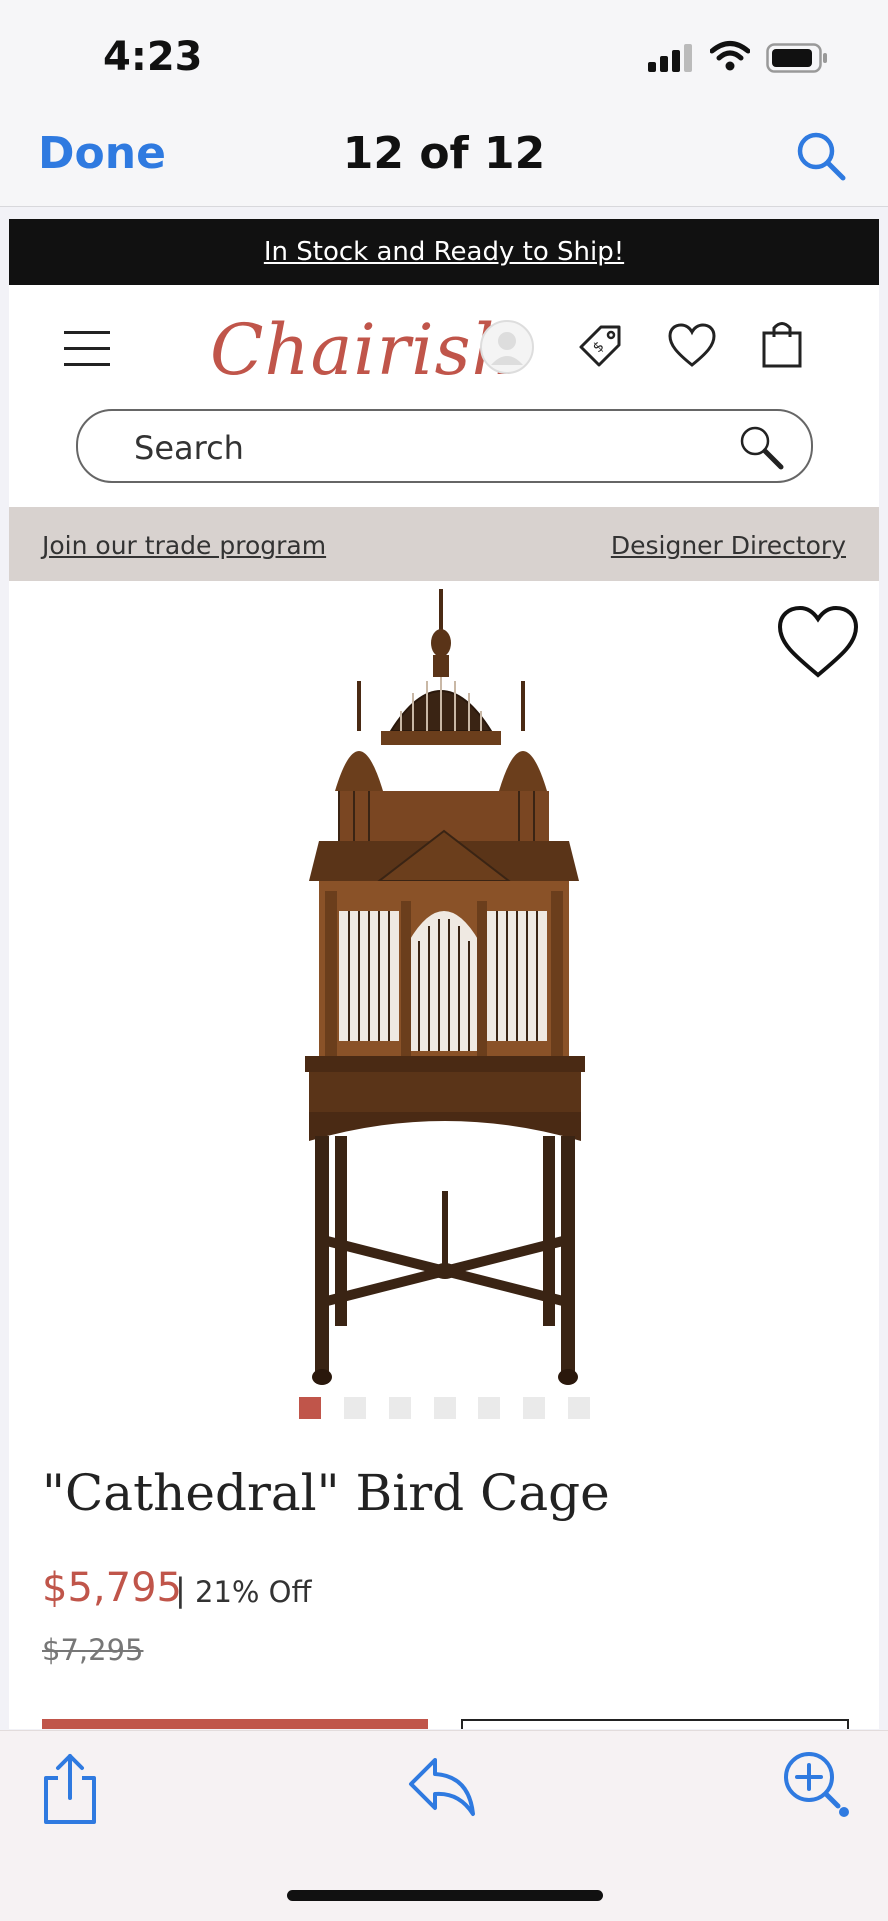 The image size is (888, 1921). I want to click on primary-action-button, so click(235, 1724).